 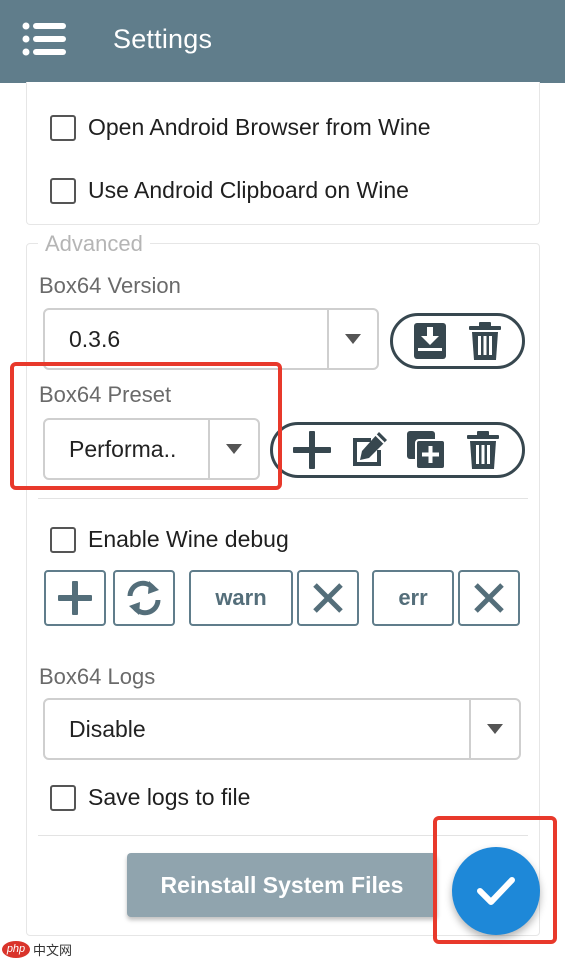 What do you see at coordinates (97, 676) in the screenshot?
I see `box64-logs-label: Box64 Logs` at bounding box center [97, 676].